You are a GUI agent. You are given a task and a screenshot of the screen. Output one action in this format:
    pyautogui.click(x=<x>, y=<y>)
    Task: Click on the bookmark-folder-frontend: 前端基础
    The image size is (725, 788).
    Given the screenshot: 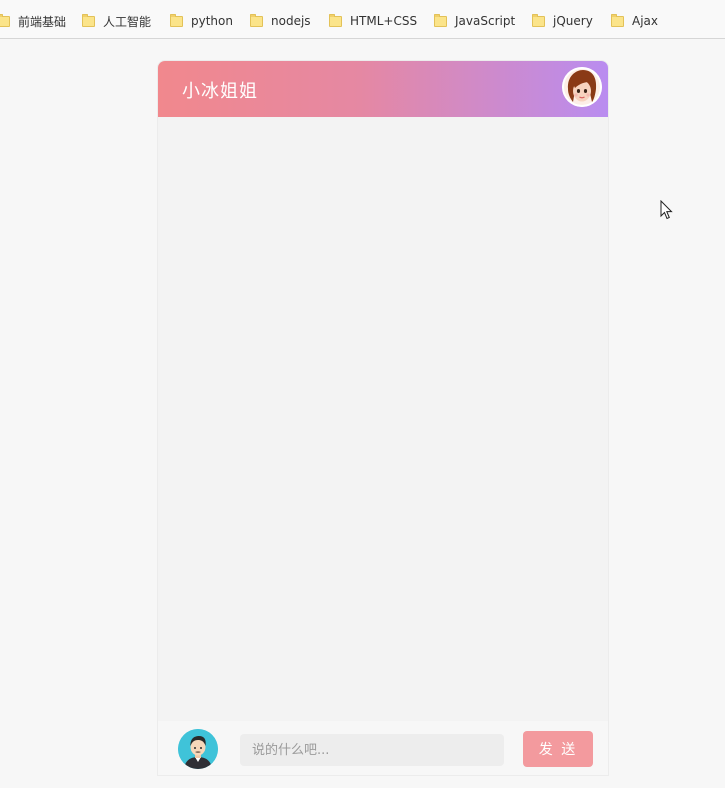 What is the action you would take?
    pyautogui.click(x=33, y=21)
    